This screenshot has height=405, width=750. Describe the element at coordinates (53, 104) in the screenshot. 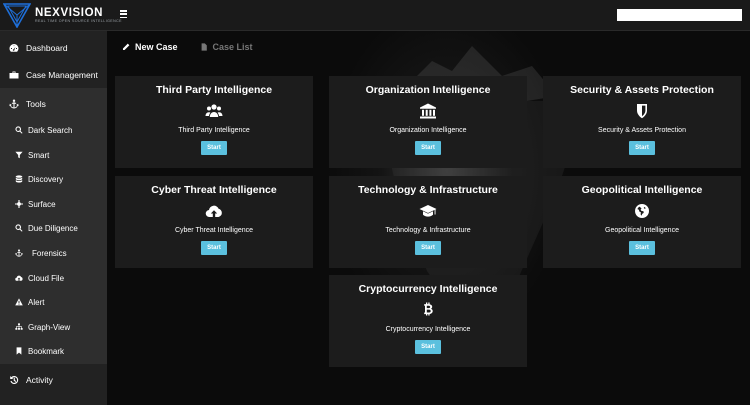

I see `sidebar-item-tools: Tools` at that location.